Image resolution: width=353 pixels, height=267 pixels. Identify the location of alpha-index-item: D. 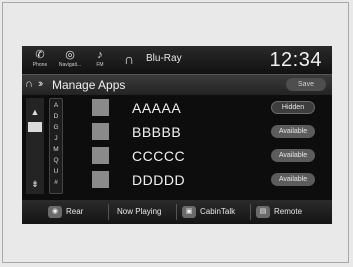
(56, 116).